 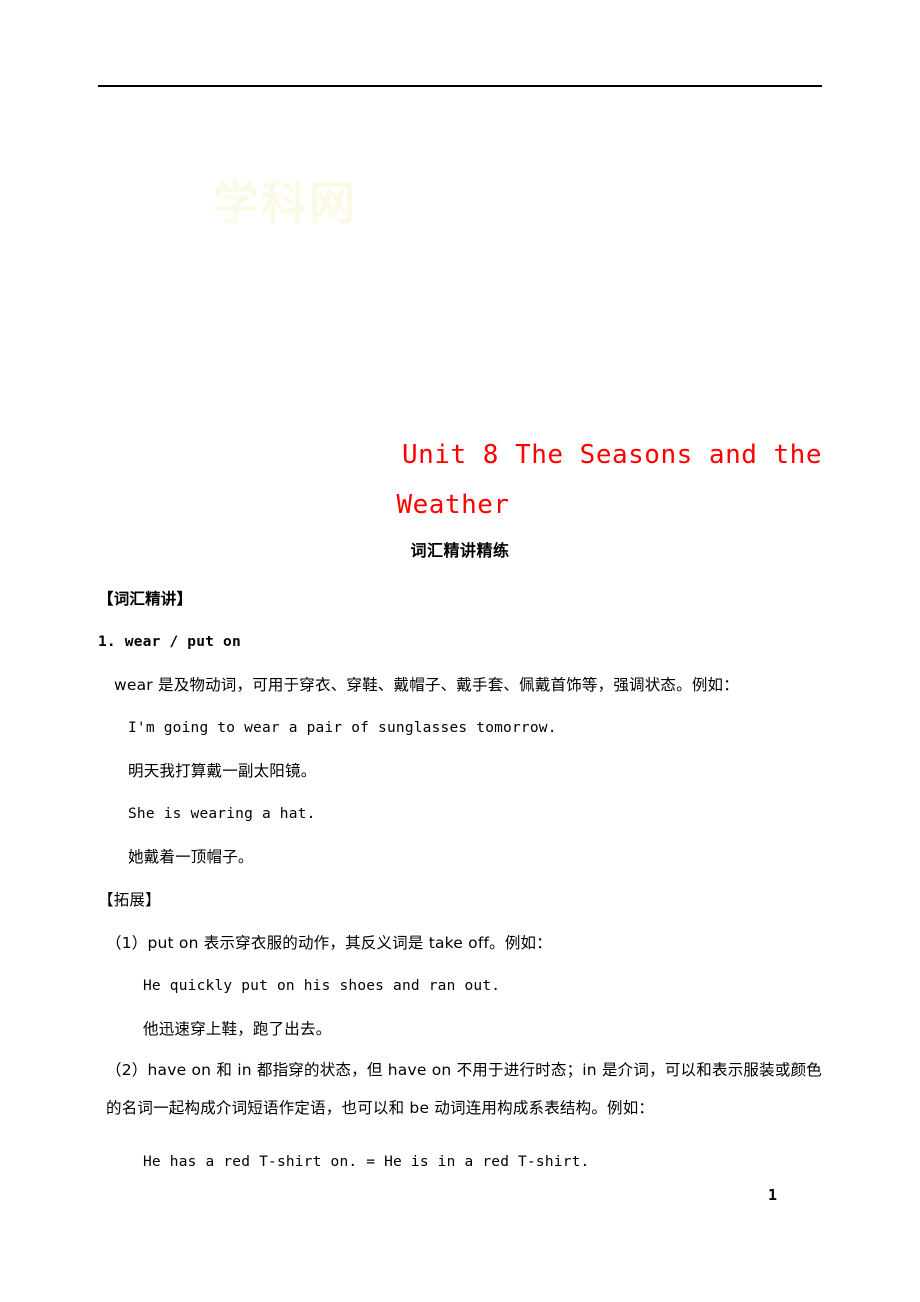 I want to click on page-title-line-1: Unit 8 The Seasons and the, so click(x=612, y=455).